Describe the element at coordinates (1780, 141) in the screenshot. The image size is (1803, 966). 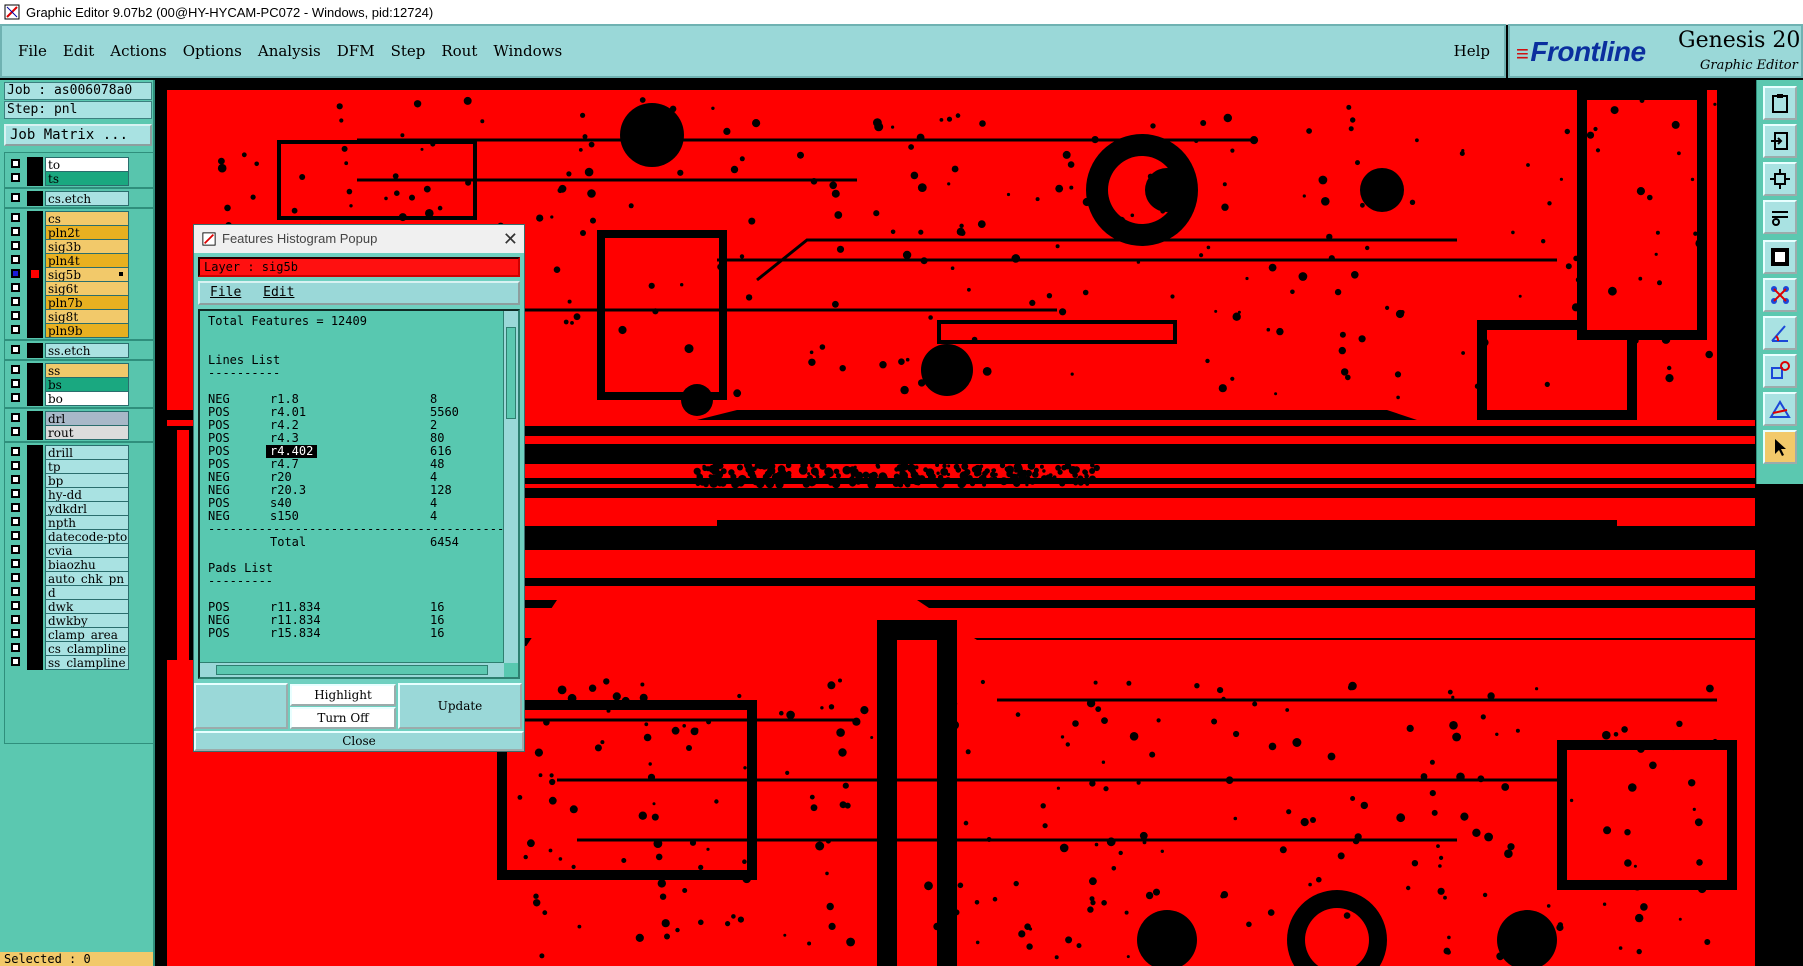
I see `step-tool-button` at that location.